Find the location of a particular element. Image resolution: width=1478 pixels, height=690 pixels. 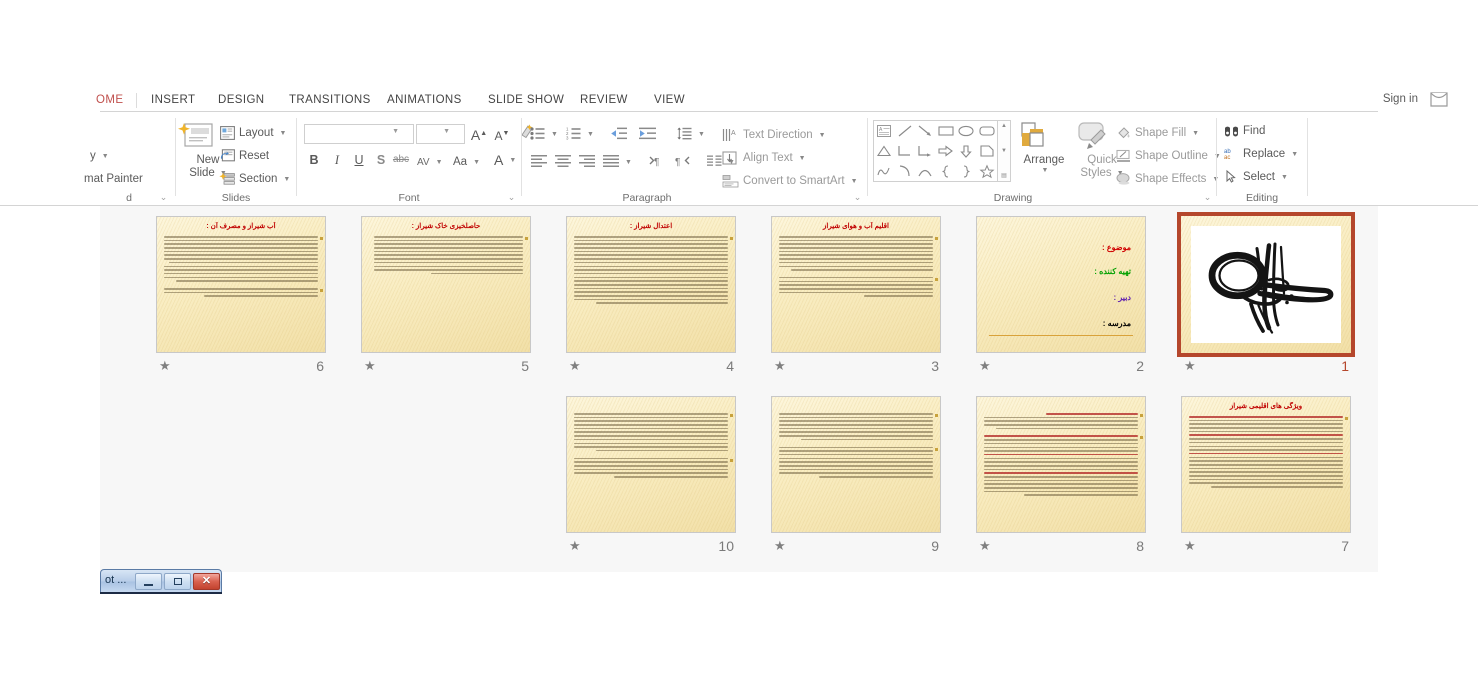

scroll-down-icon: ▼ is located at coordinates (1004, 151).